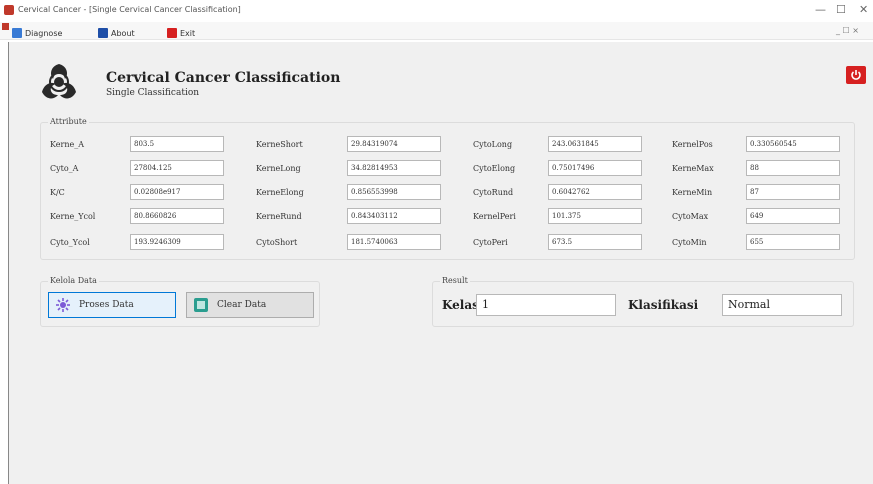  I want to click on label-cyto-elong: CytoElong, so click(494, 168).